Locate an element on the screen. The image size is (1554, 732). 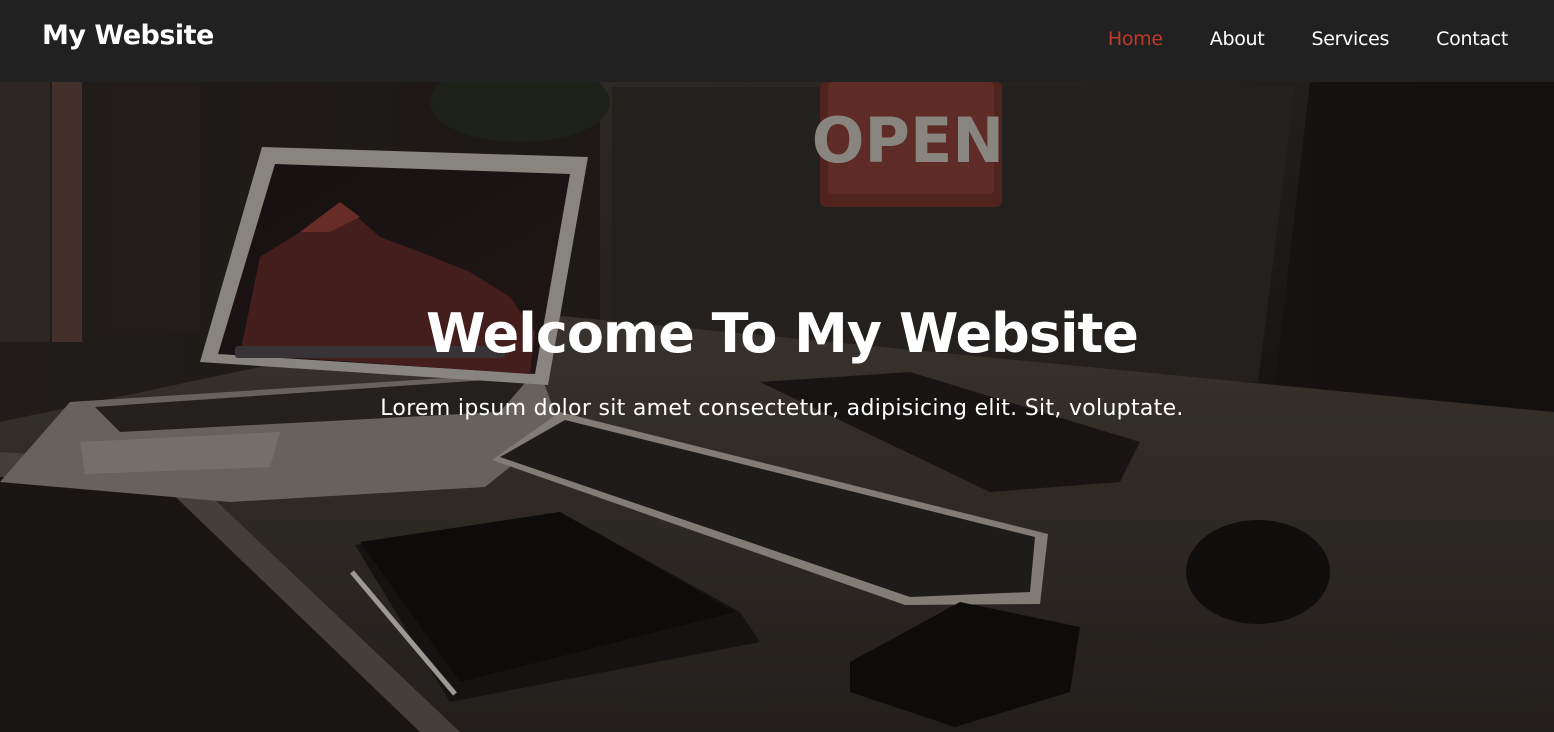
nav-link-home: Home is located at coordinates (1135, 39).